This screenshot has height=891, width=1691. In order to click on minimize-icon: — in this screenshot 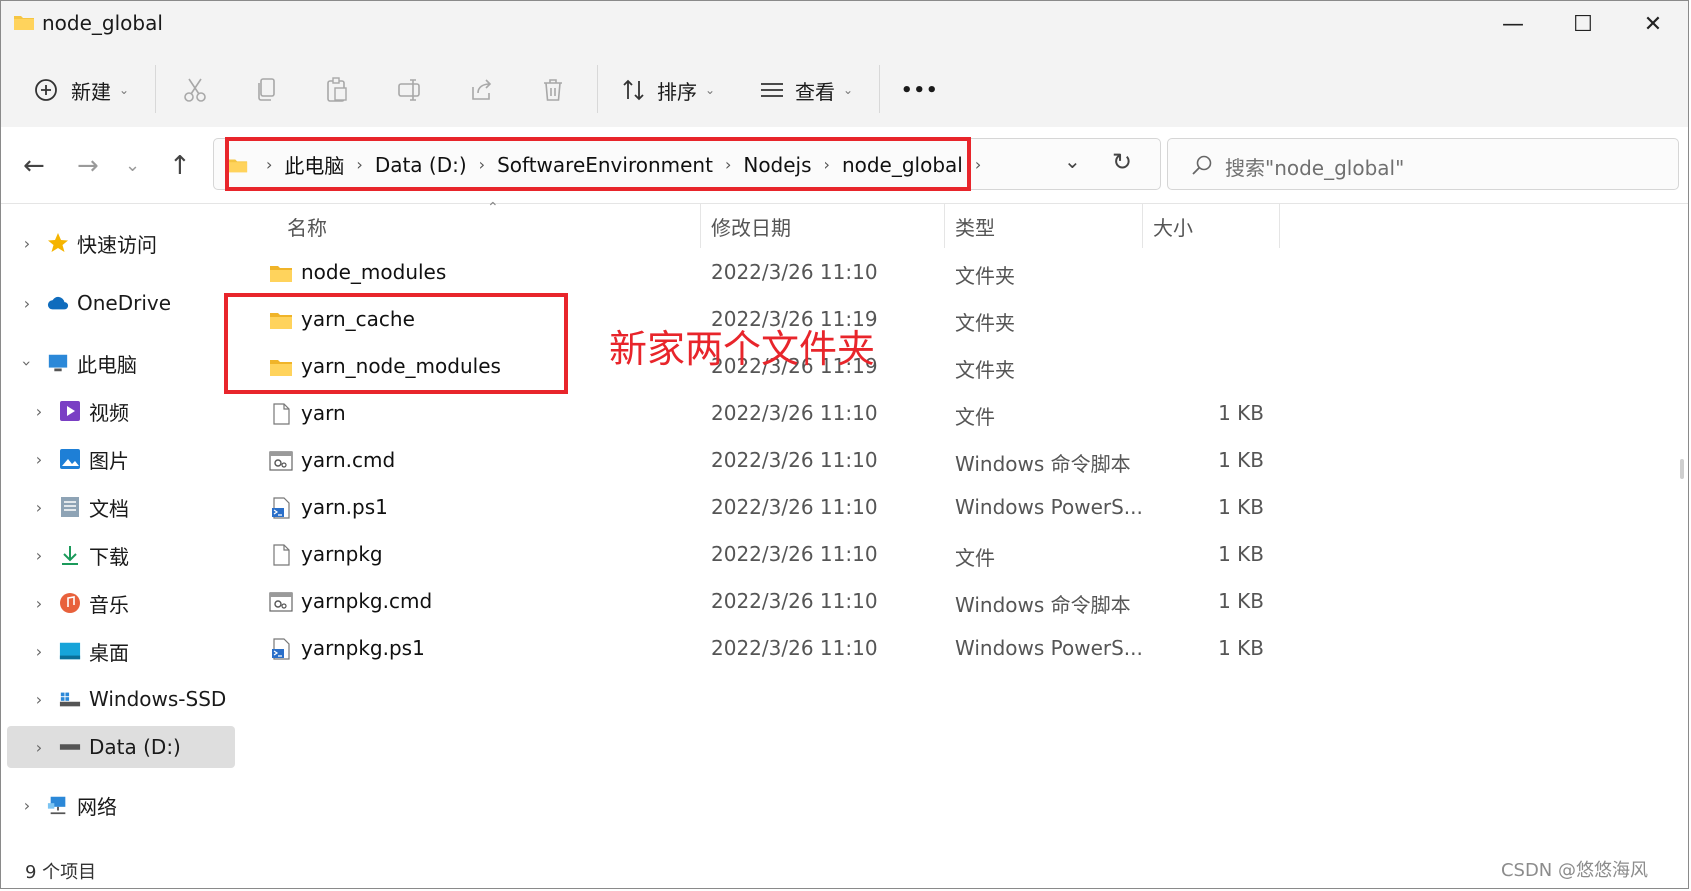, I will do `click(1513, 24)`.